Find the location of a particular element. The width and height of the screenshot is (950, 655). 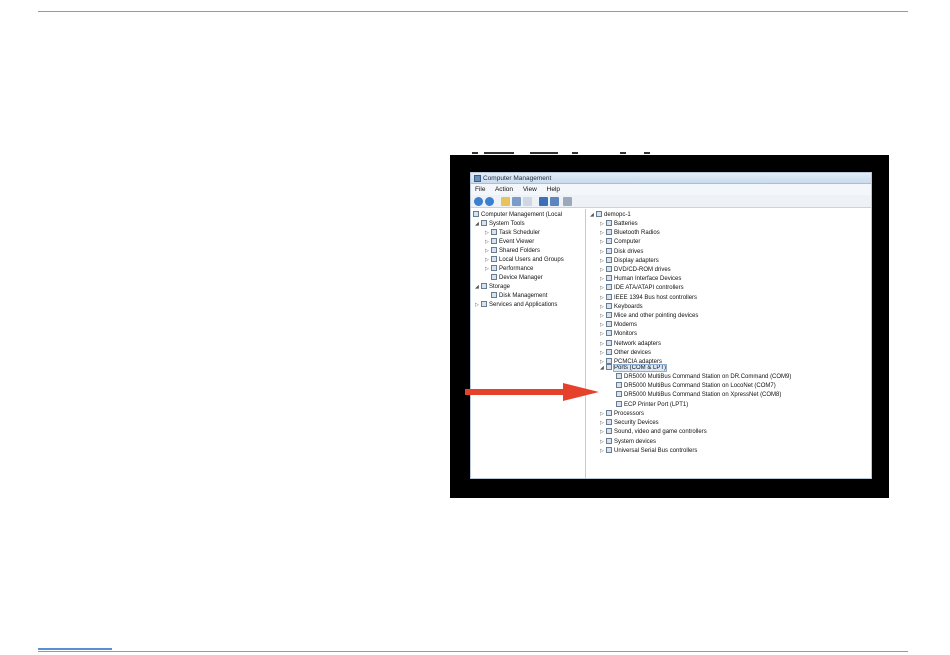

help-icon is located at coordinates (543, 201).